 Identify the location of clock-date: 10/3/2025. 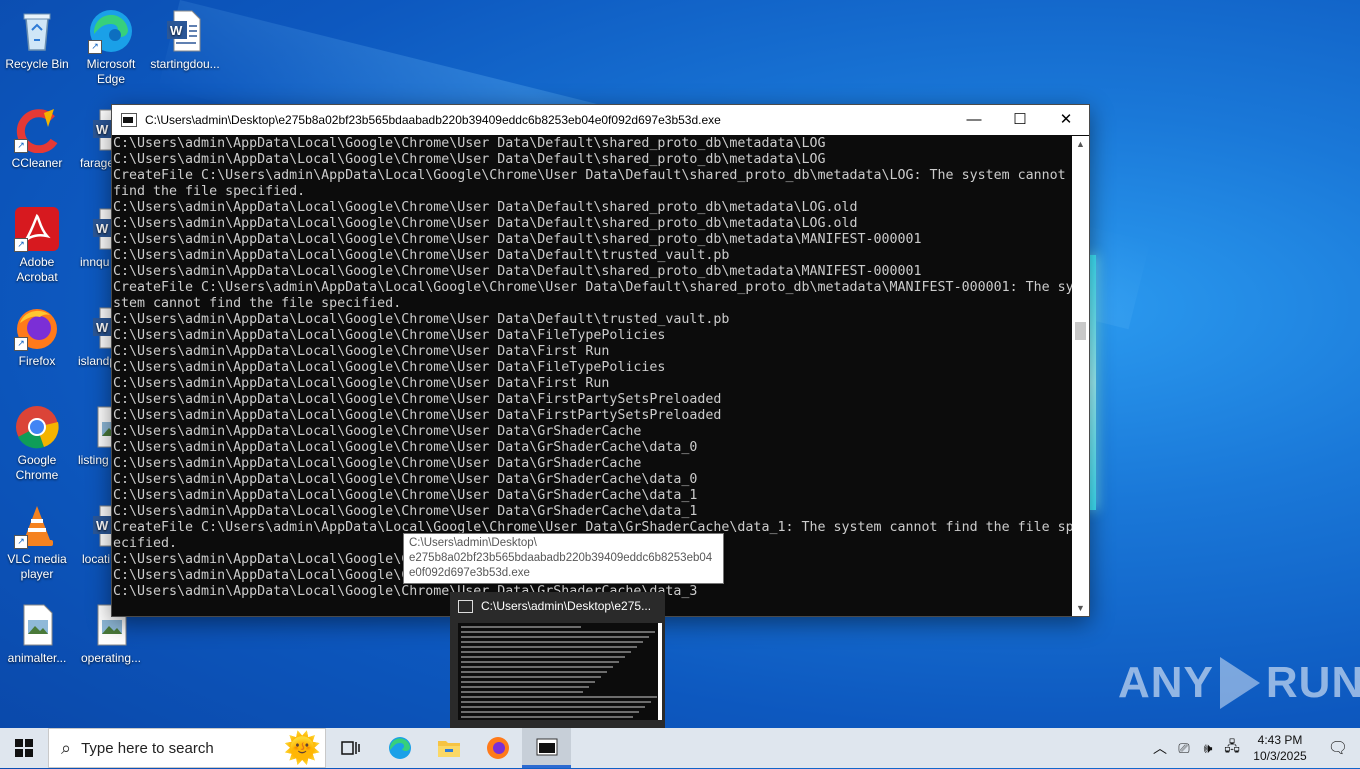
(1280, 756).